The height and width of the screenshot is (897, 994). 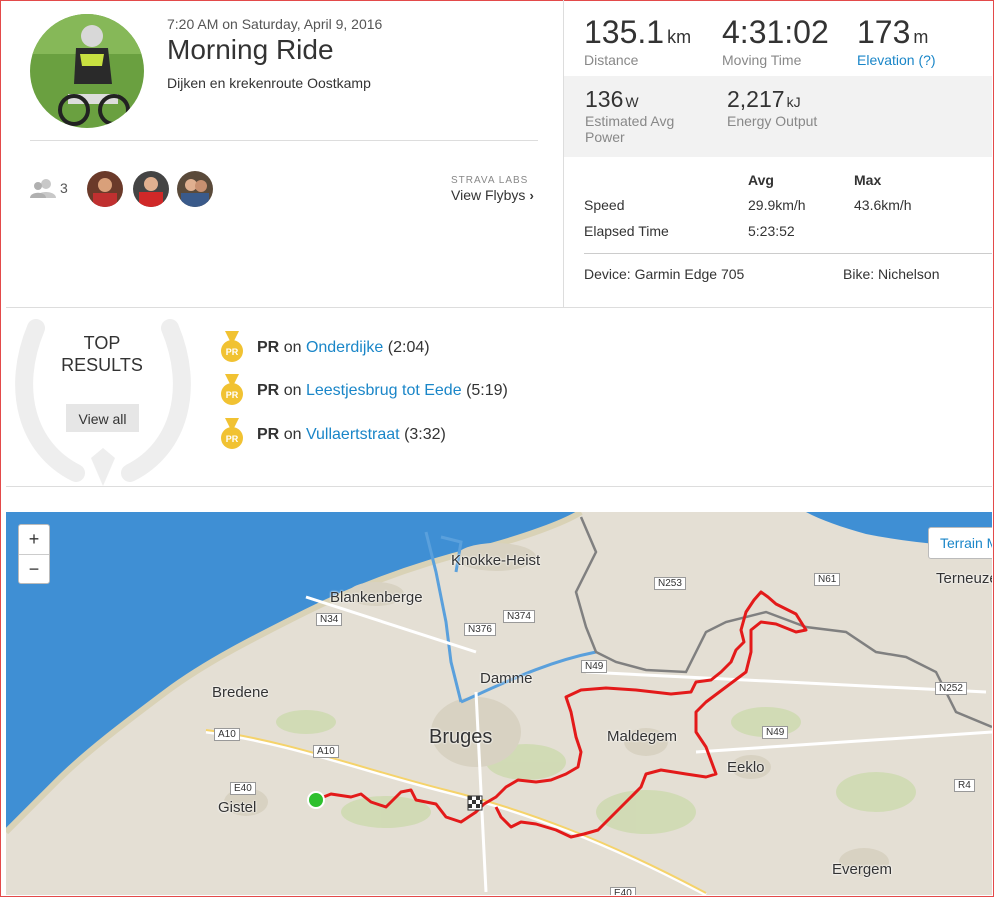 I want to click on top-results-line1: TOP, so click(x=102, y=343).